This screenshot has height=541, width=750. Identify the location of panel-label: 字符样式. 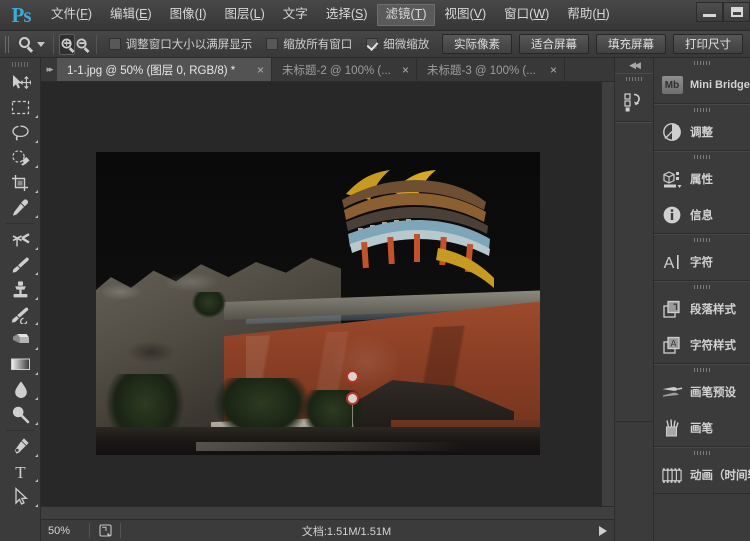
(713, 346).